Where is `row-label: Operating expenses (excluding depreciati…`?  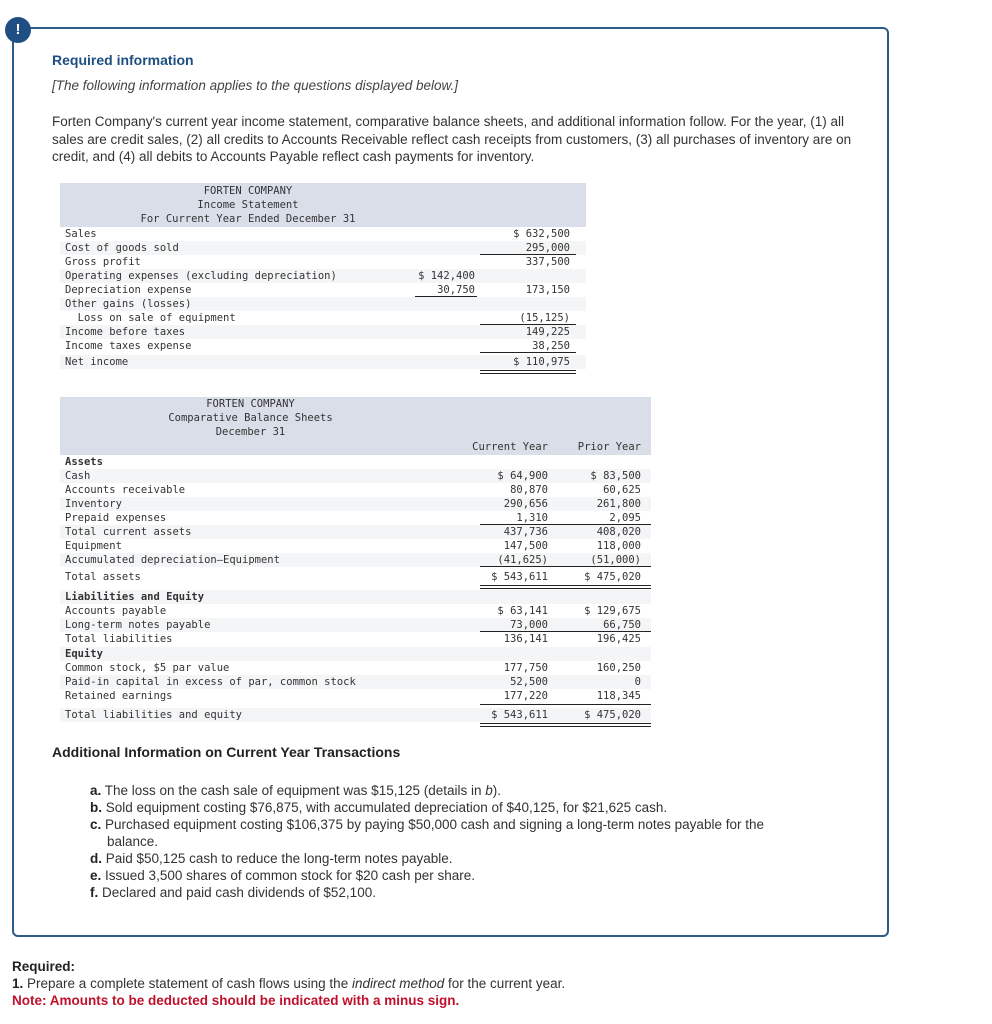 row-label: Operating expenses (excluding depreciati… is located at coordinates (201, 276).